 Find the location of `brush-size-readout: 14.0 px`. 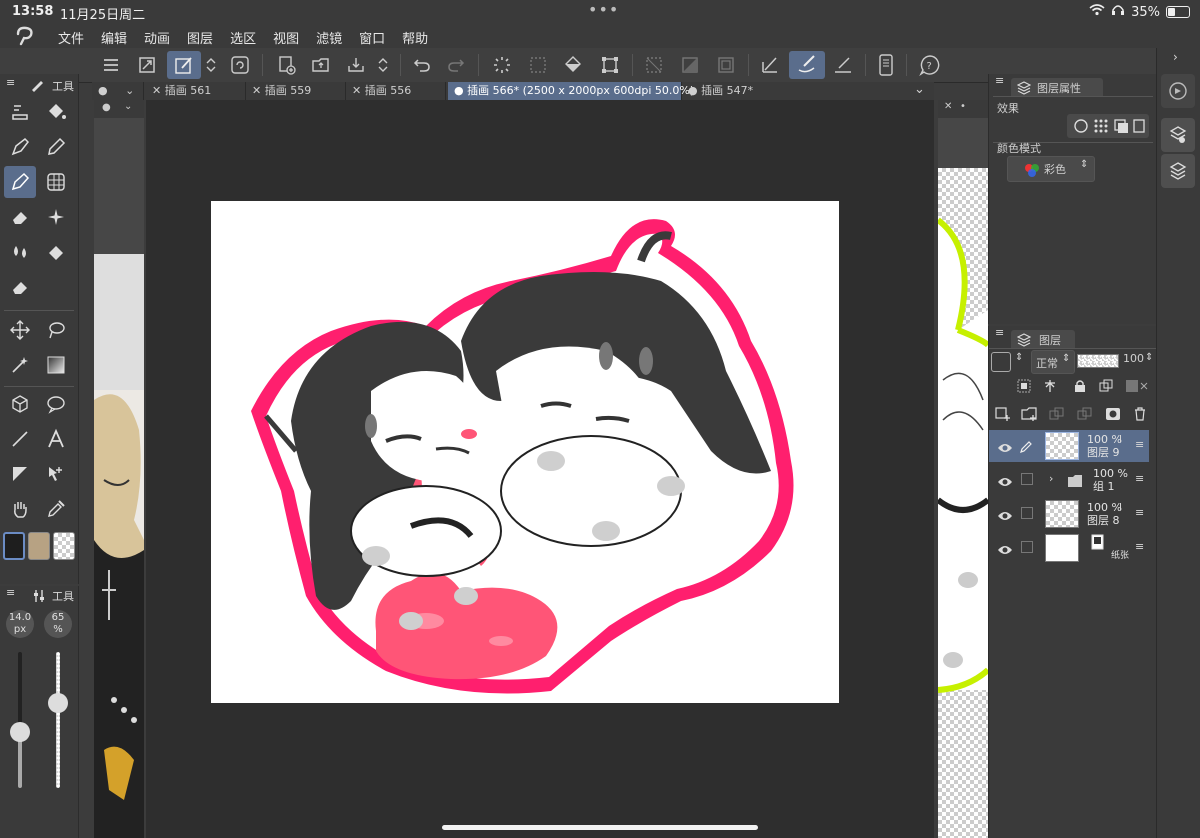

brush-size-readout: 14.0 px is located at coordinates (20, 624).